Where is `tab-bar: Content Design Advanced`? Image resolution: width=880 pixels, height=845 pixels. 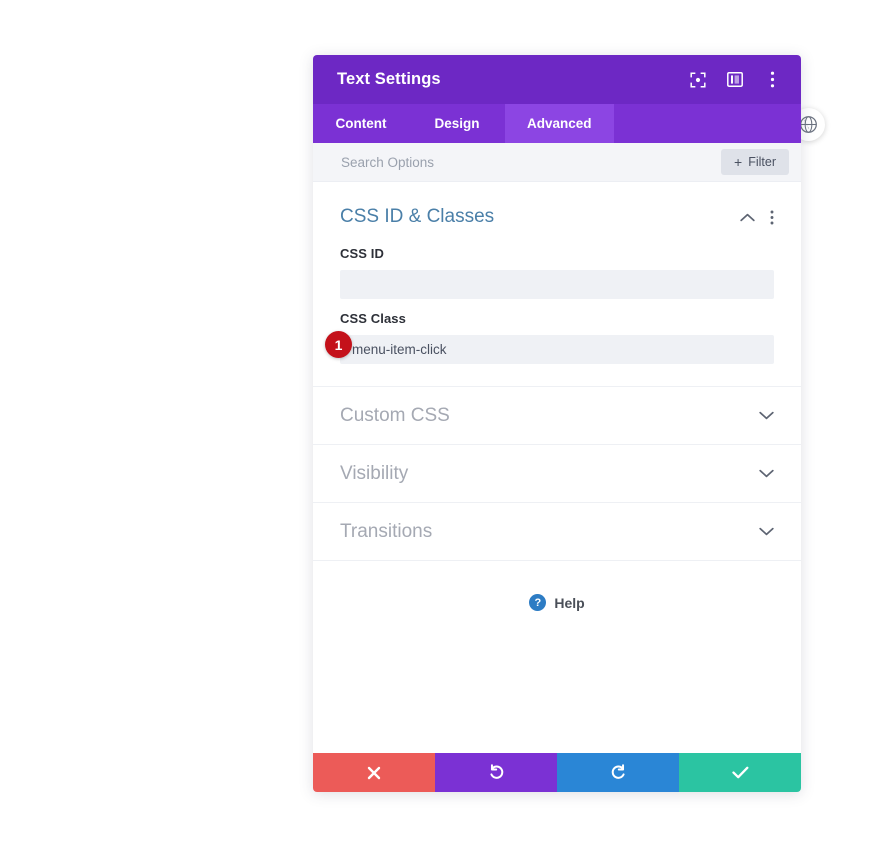 tab-bar: Content Design Advanced is located at coordinates (557, 123).